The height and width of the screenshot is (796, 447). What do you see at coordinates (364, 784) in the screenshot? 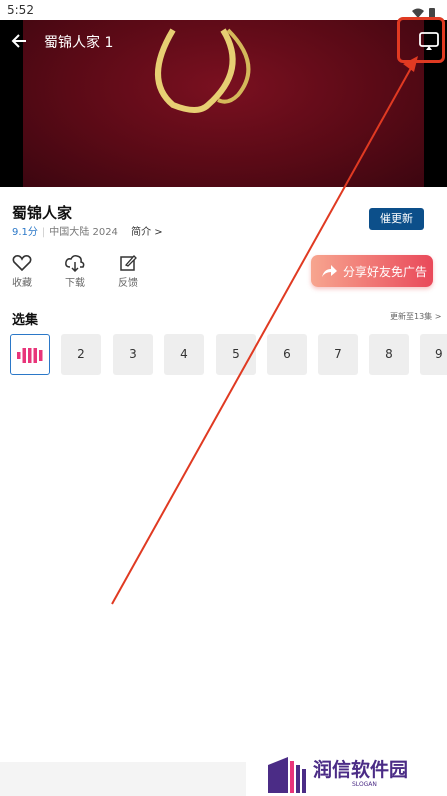
I see `watermark-slogan: SLOGAN` at bounding box center [364, 784].